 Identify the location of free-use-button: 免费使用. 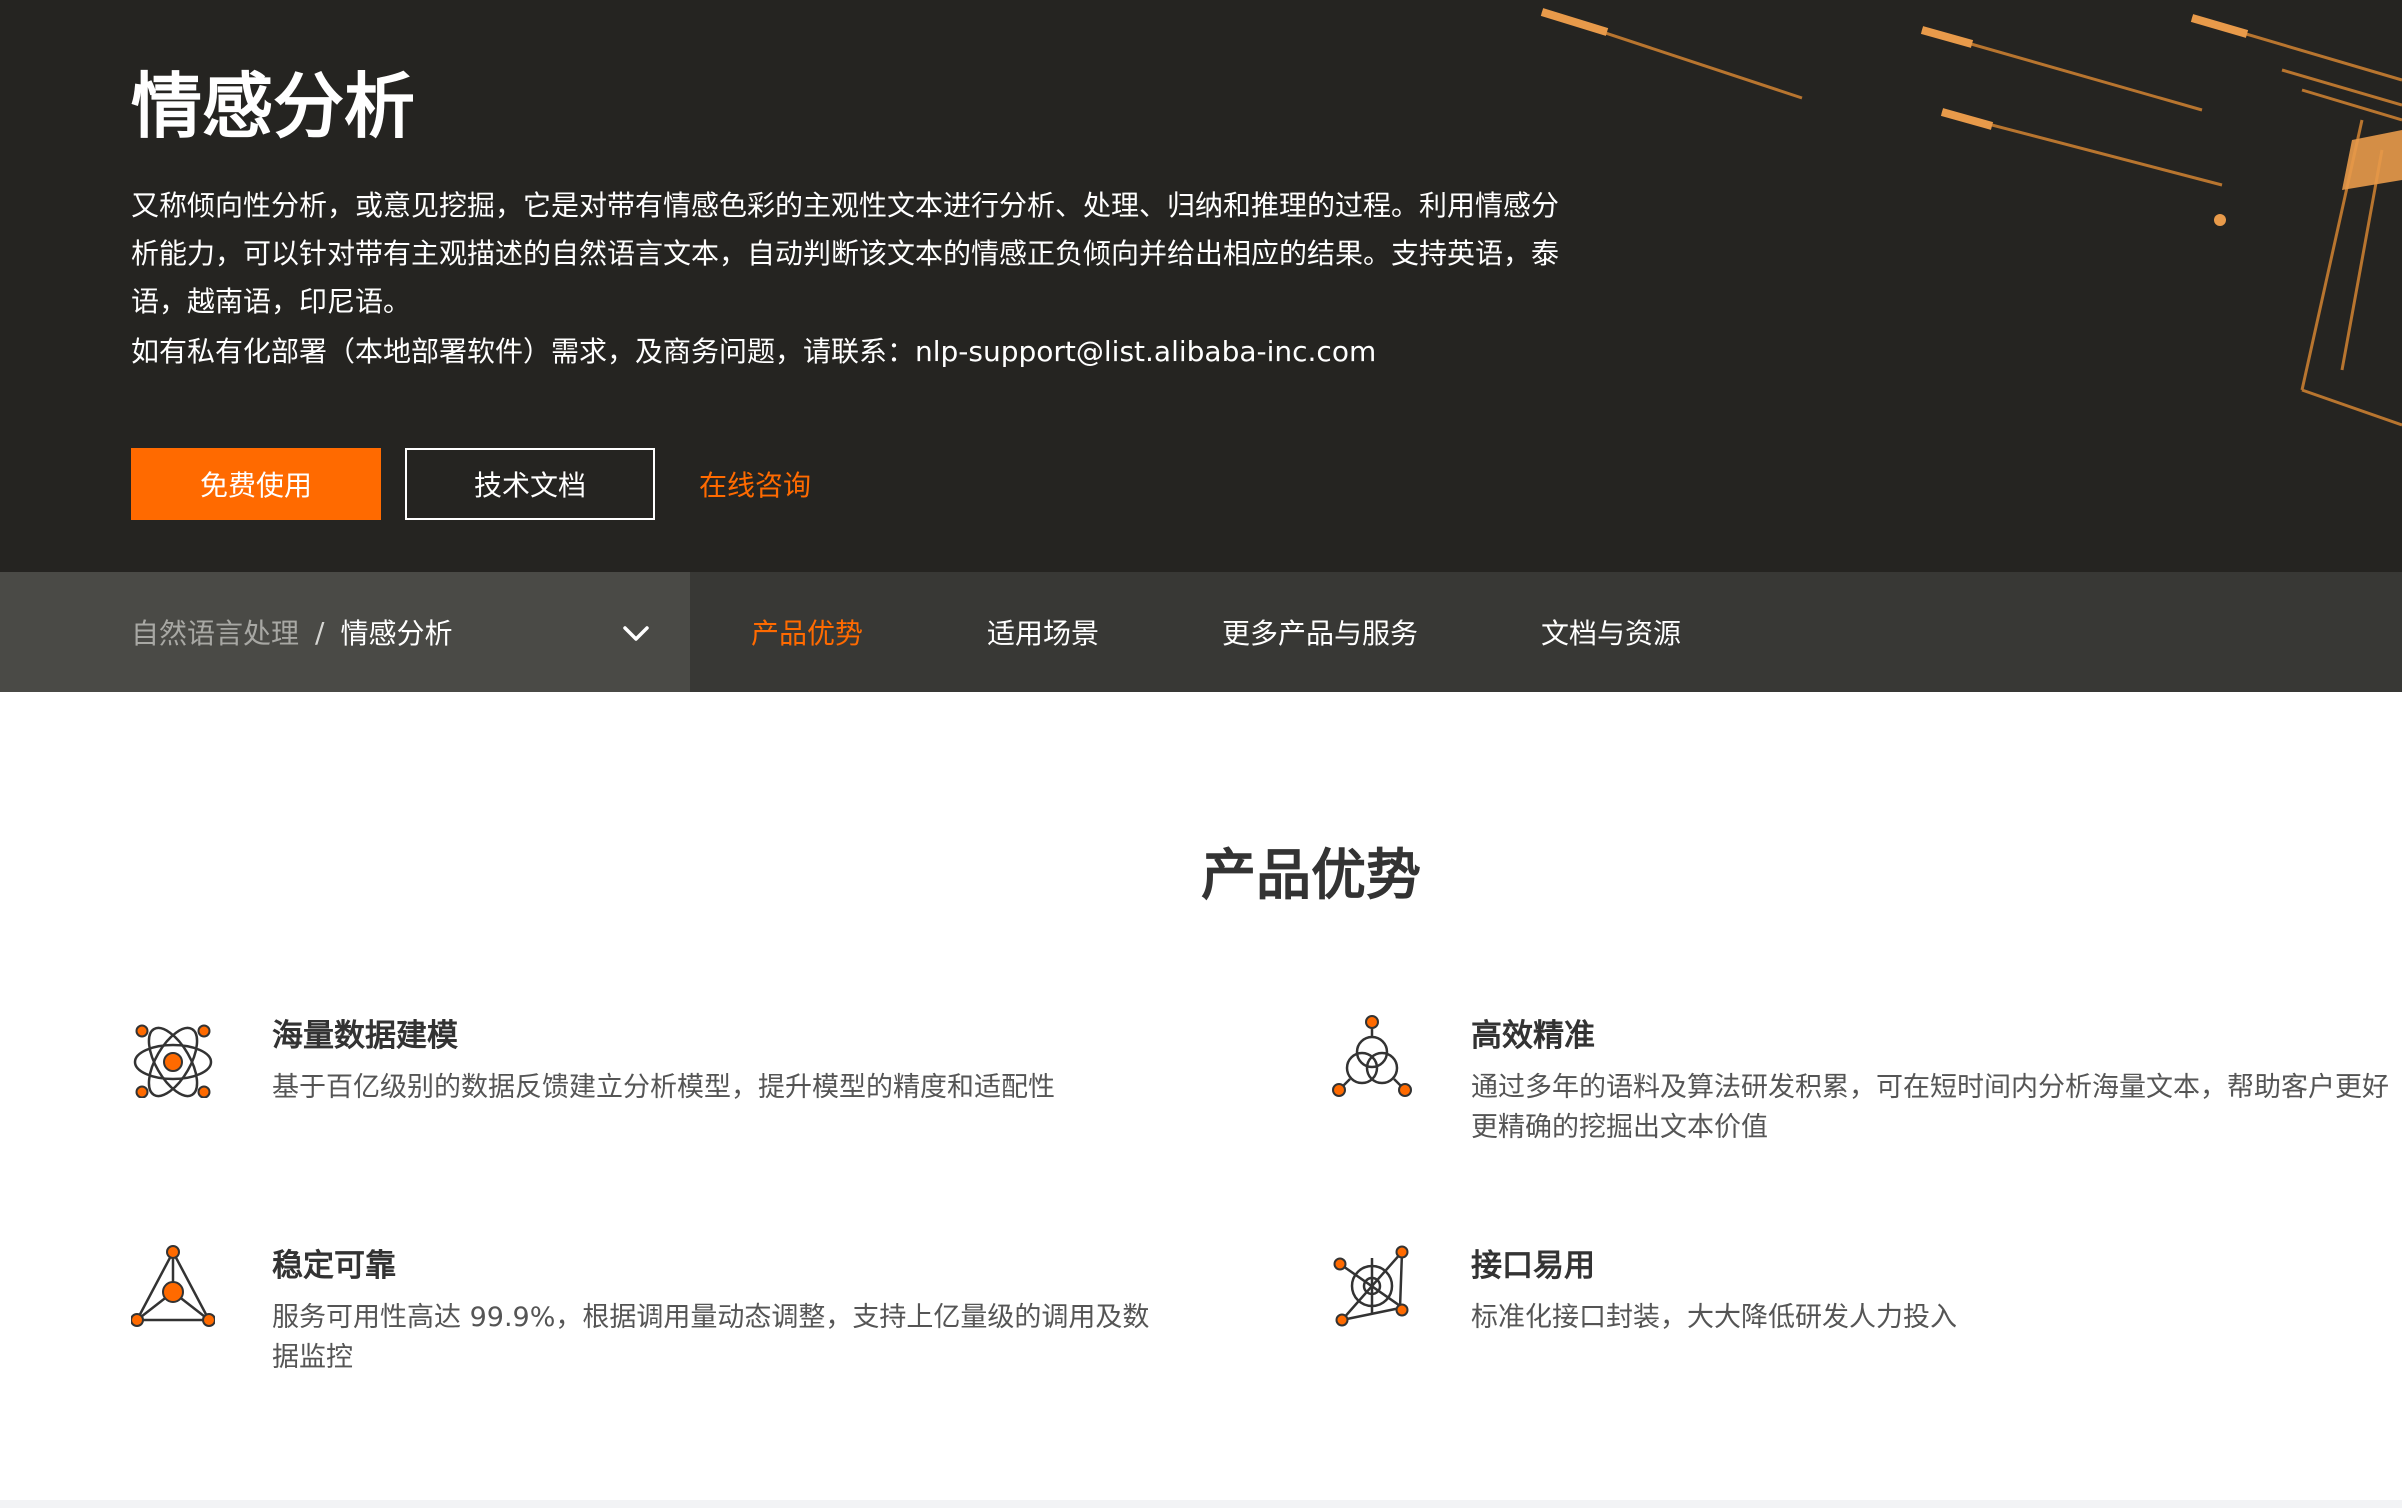
(256, 484).